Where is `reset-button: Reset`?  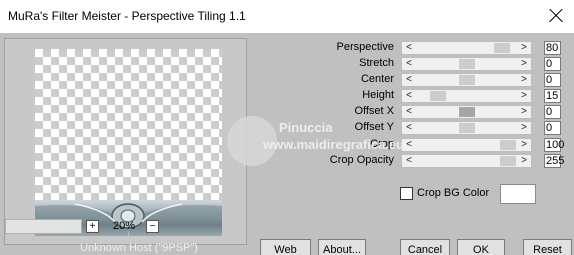
reset-button: Reset is located at coordinates (547, 247).